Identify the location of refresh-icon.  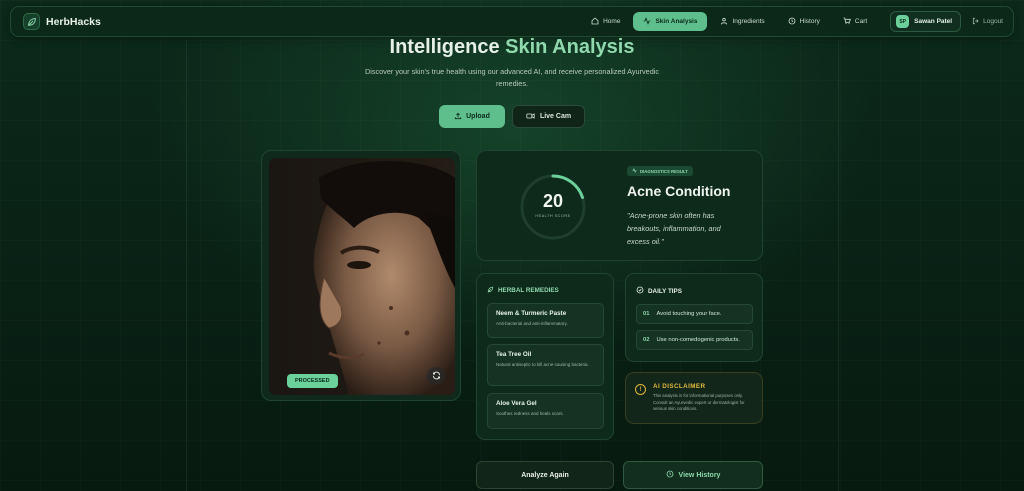
(436, 376).